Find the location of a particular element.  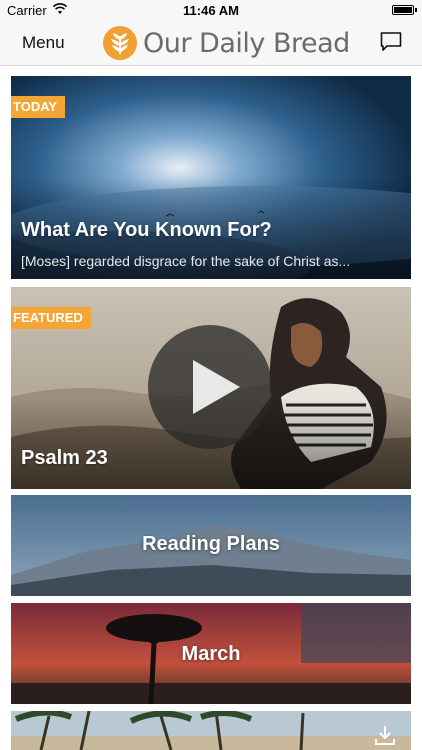

march-title: March is located at coordinates (211, 654).